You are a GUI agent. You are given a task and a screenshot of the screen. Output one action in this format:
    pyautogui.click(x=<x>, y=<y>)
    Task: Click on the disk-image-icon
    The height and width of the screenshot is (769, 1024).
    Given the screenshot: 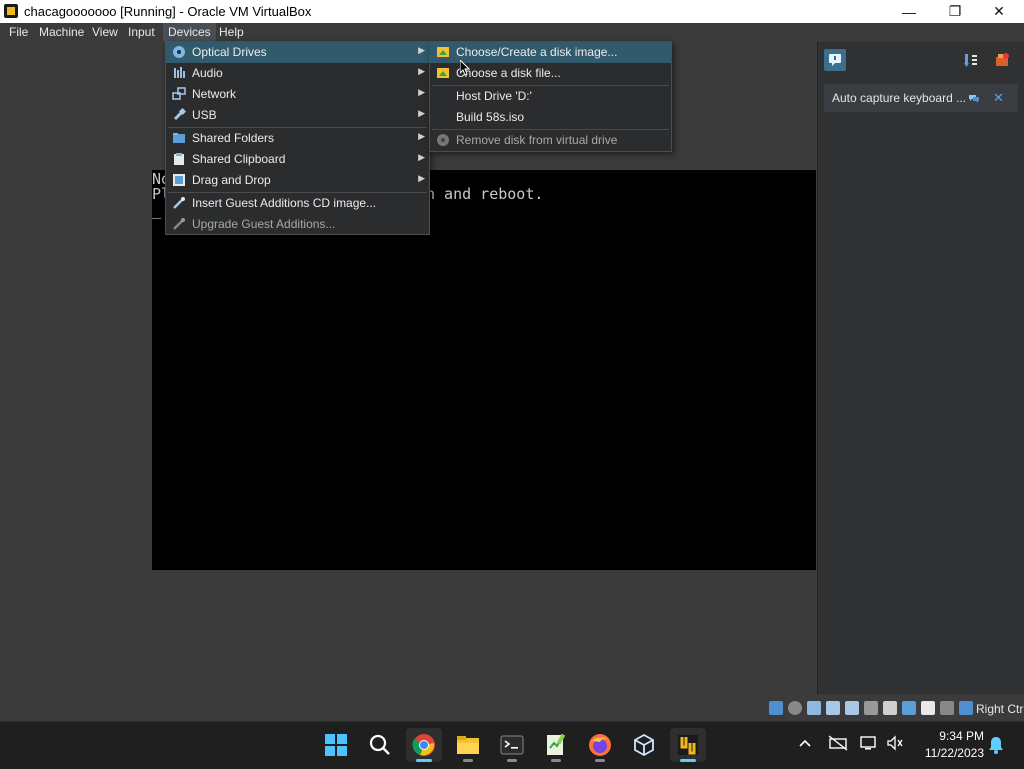 What is the action you would take?
    pyautogui.click(x=443, y=52)
    